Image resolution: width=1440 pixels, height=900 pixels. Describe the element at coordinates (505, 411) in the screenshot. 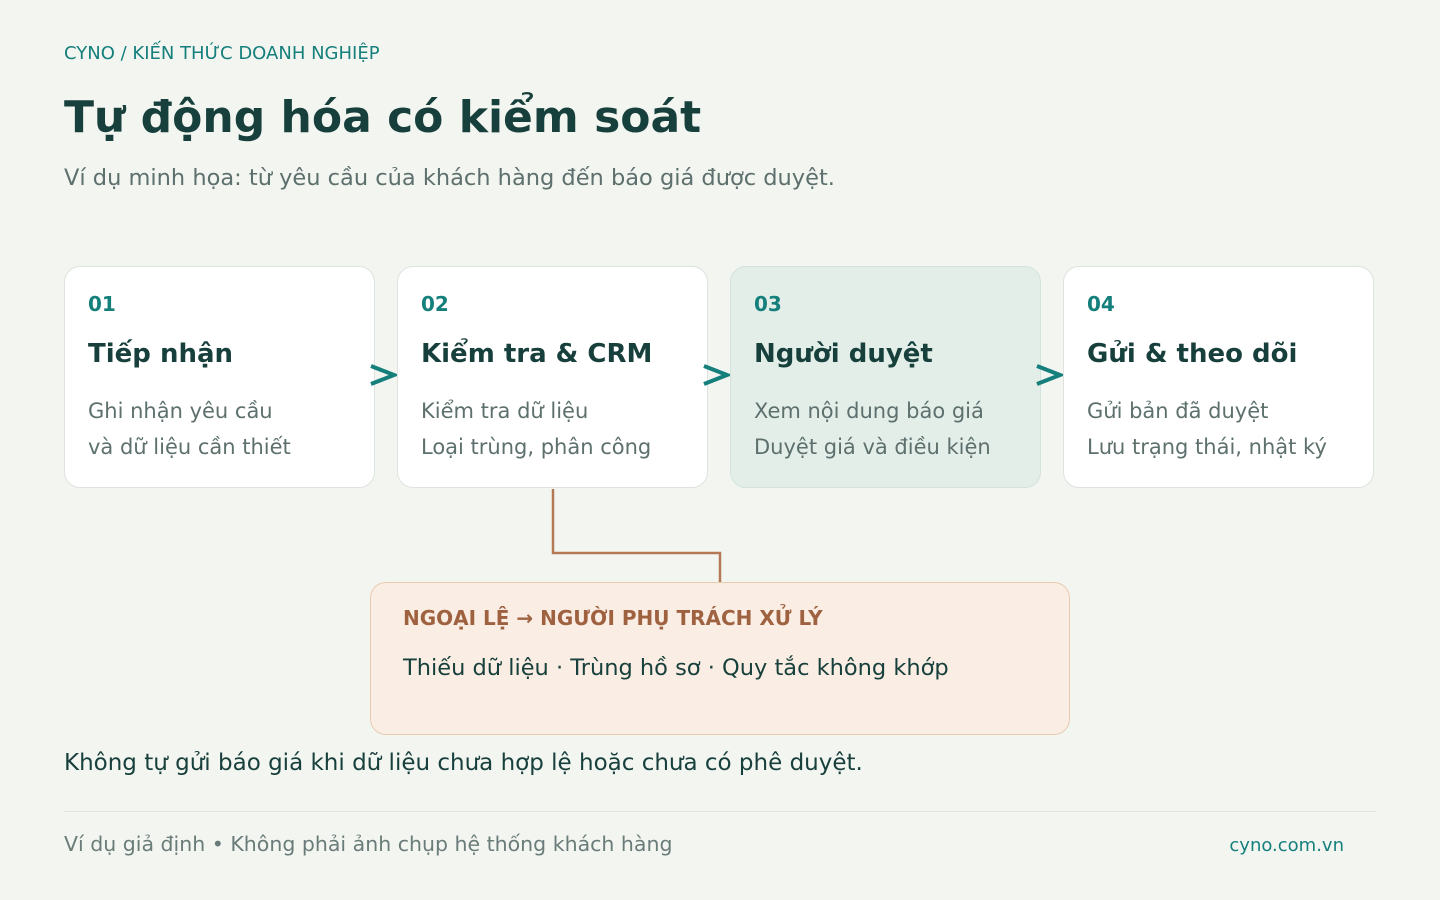

I see `step-description-line: Kiểm tra dữ liệu` at that location.